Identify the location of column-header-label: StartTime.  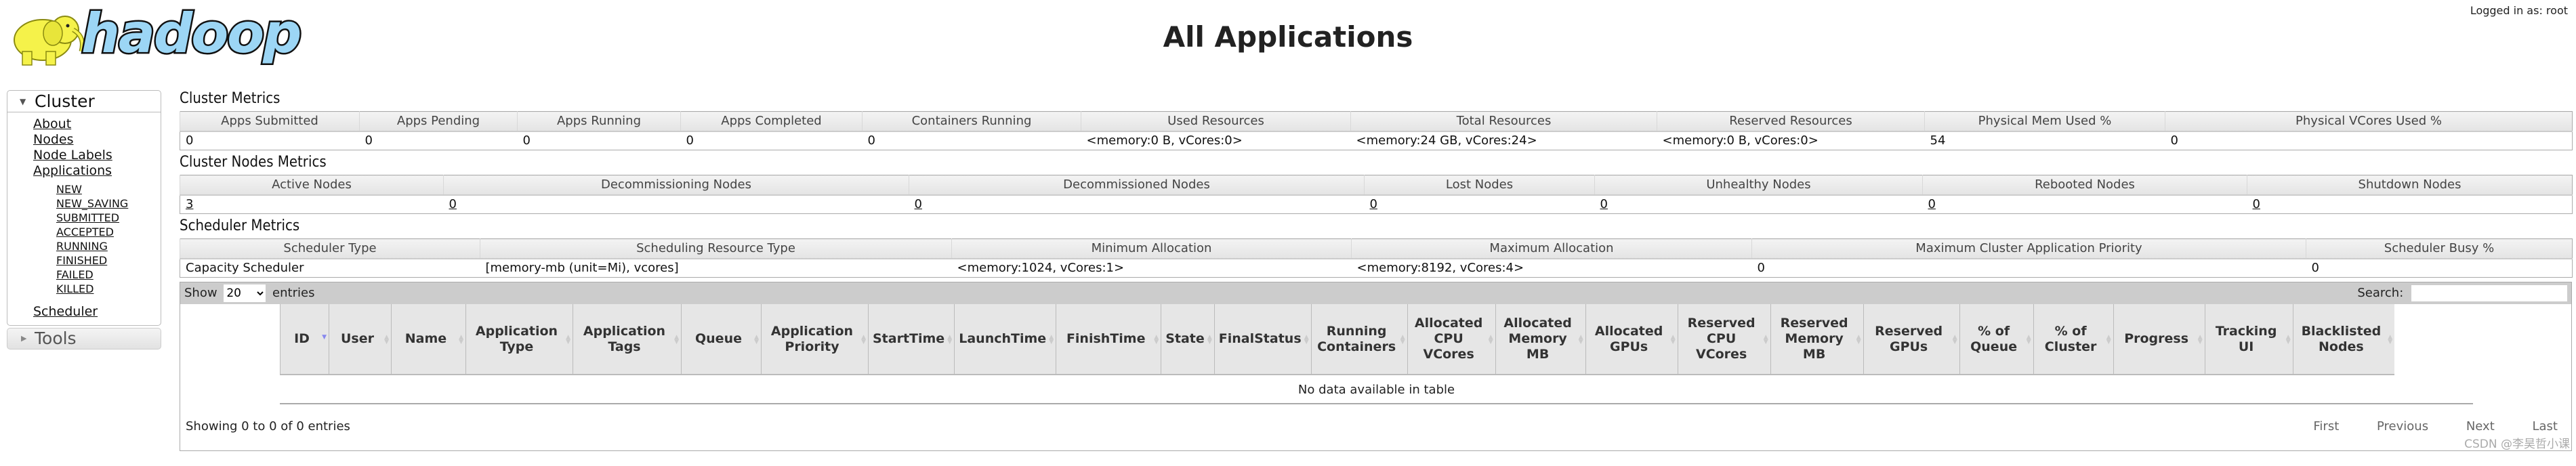
(909, 338).